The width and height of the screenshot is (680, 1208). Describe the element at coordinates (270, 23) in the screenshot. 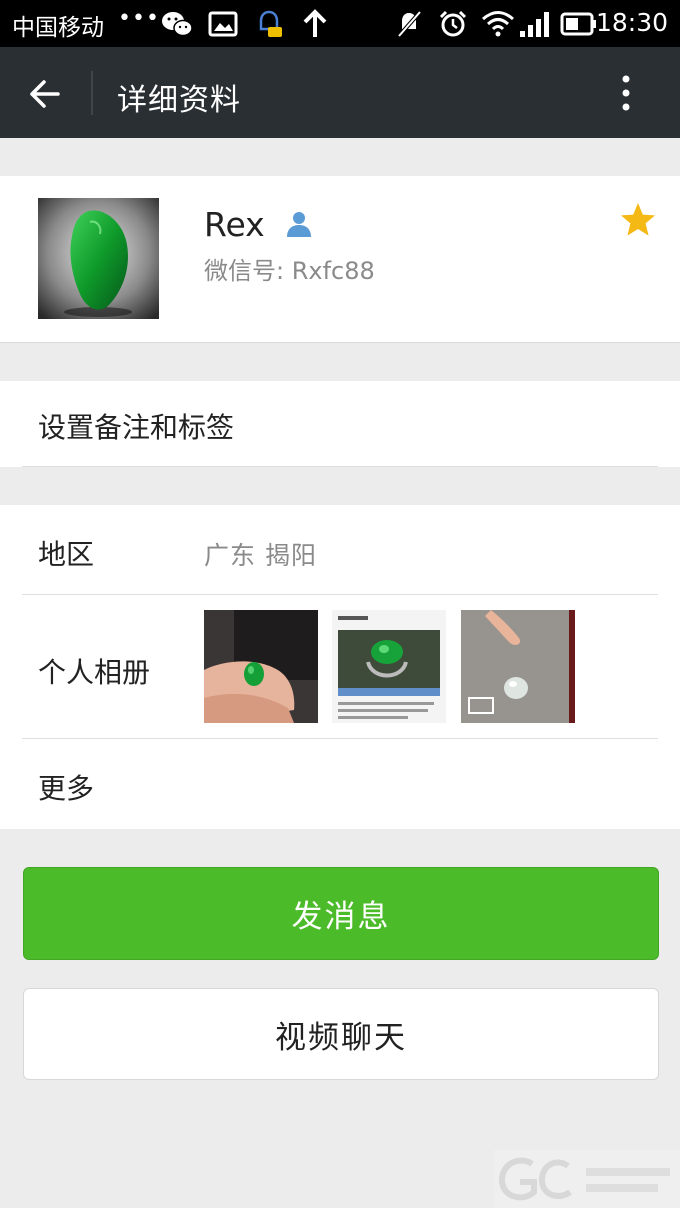

I see `notification-icon` at that location.